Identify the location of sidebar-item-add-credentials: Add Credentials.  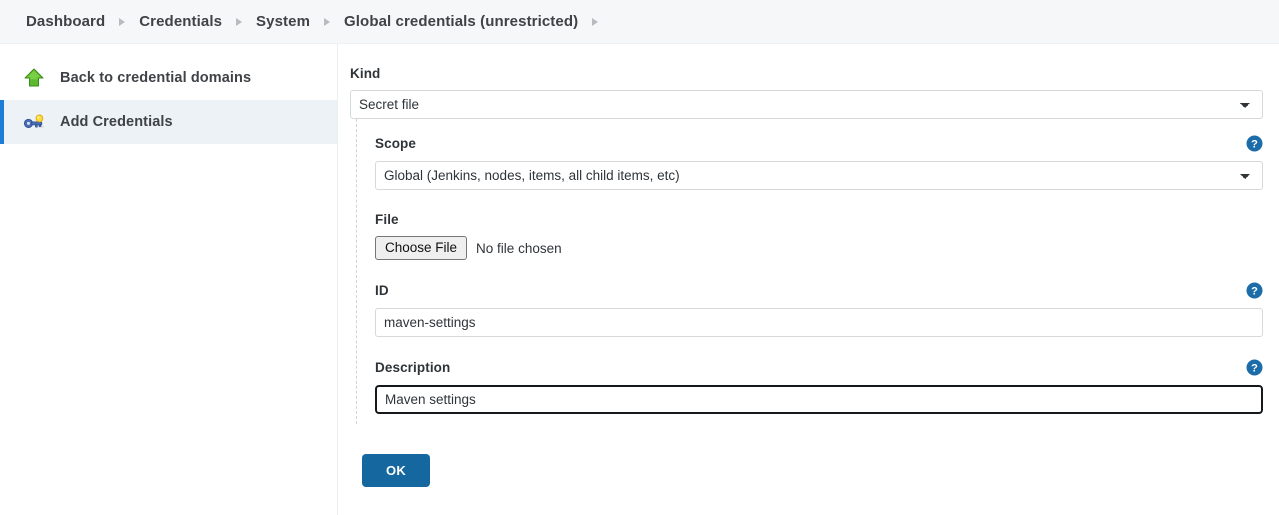
(168, 122).